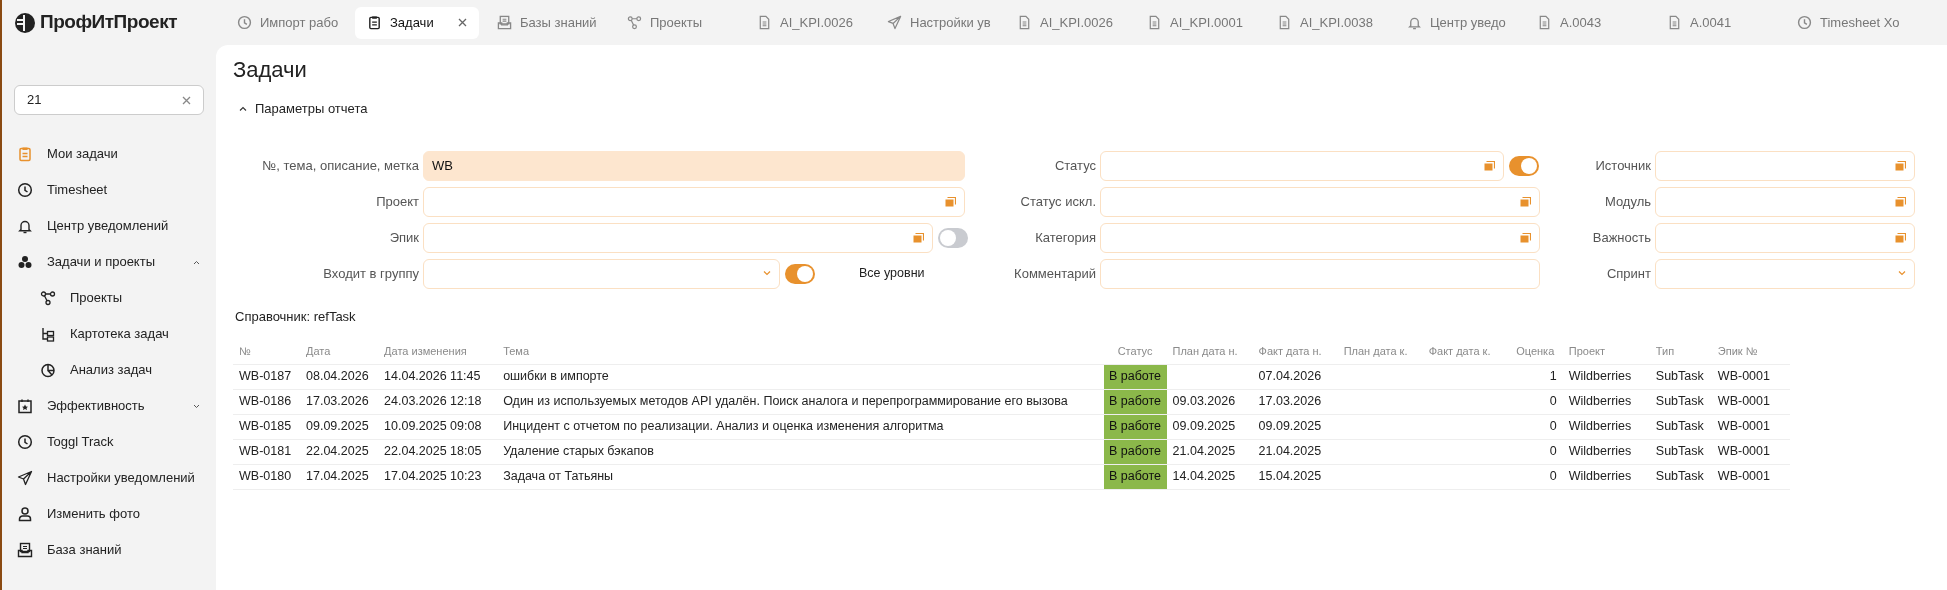  I want to click on sidebar-item: Настройки уведомлений, so click(109, 478).